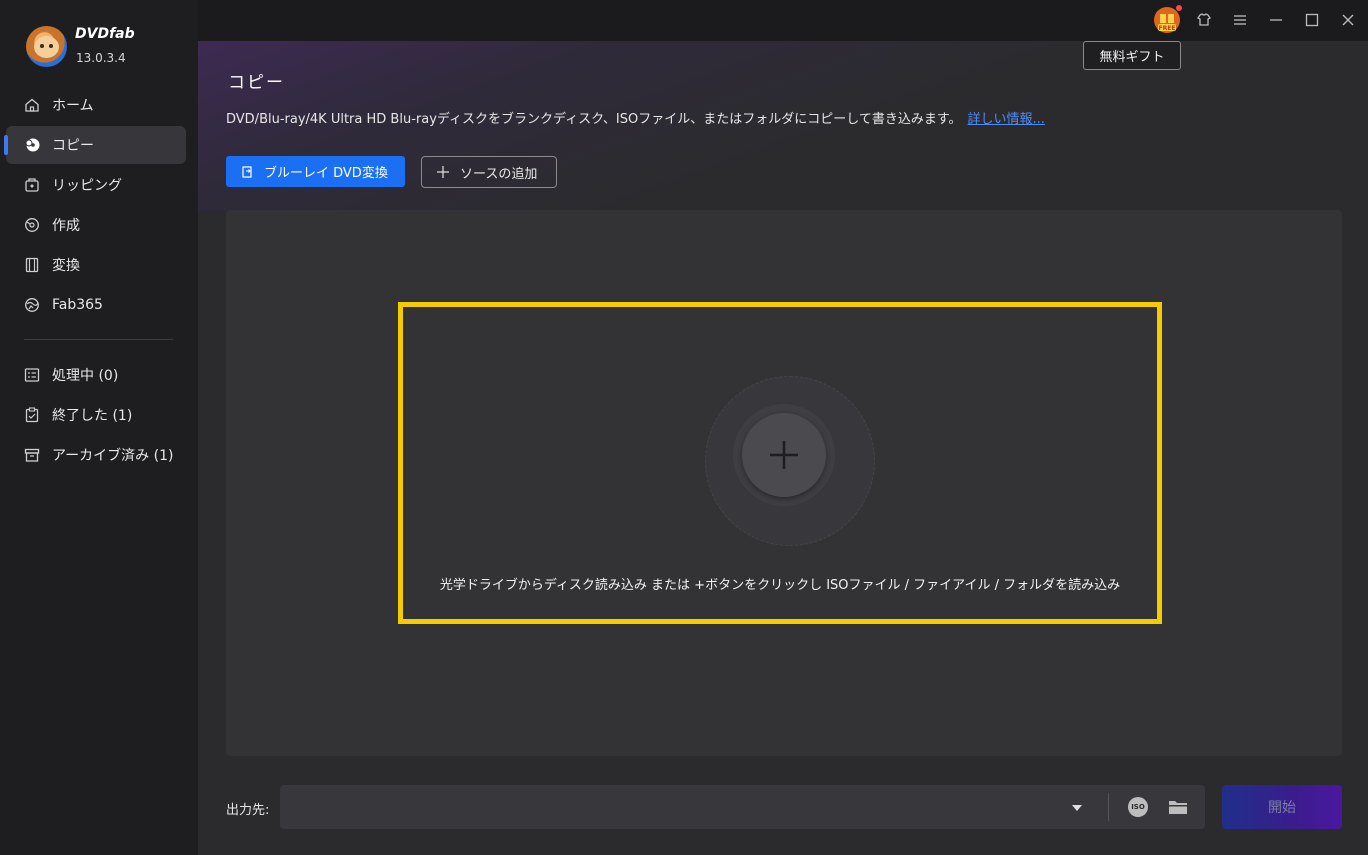 This screenshot has height=855, width=1368. Describe the element at coordinates (32, 185) in the screenshot. I see `ripper-icon` at that location.